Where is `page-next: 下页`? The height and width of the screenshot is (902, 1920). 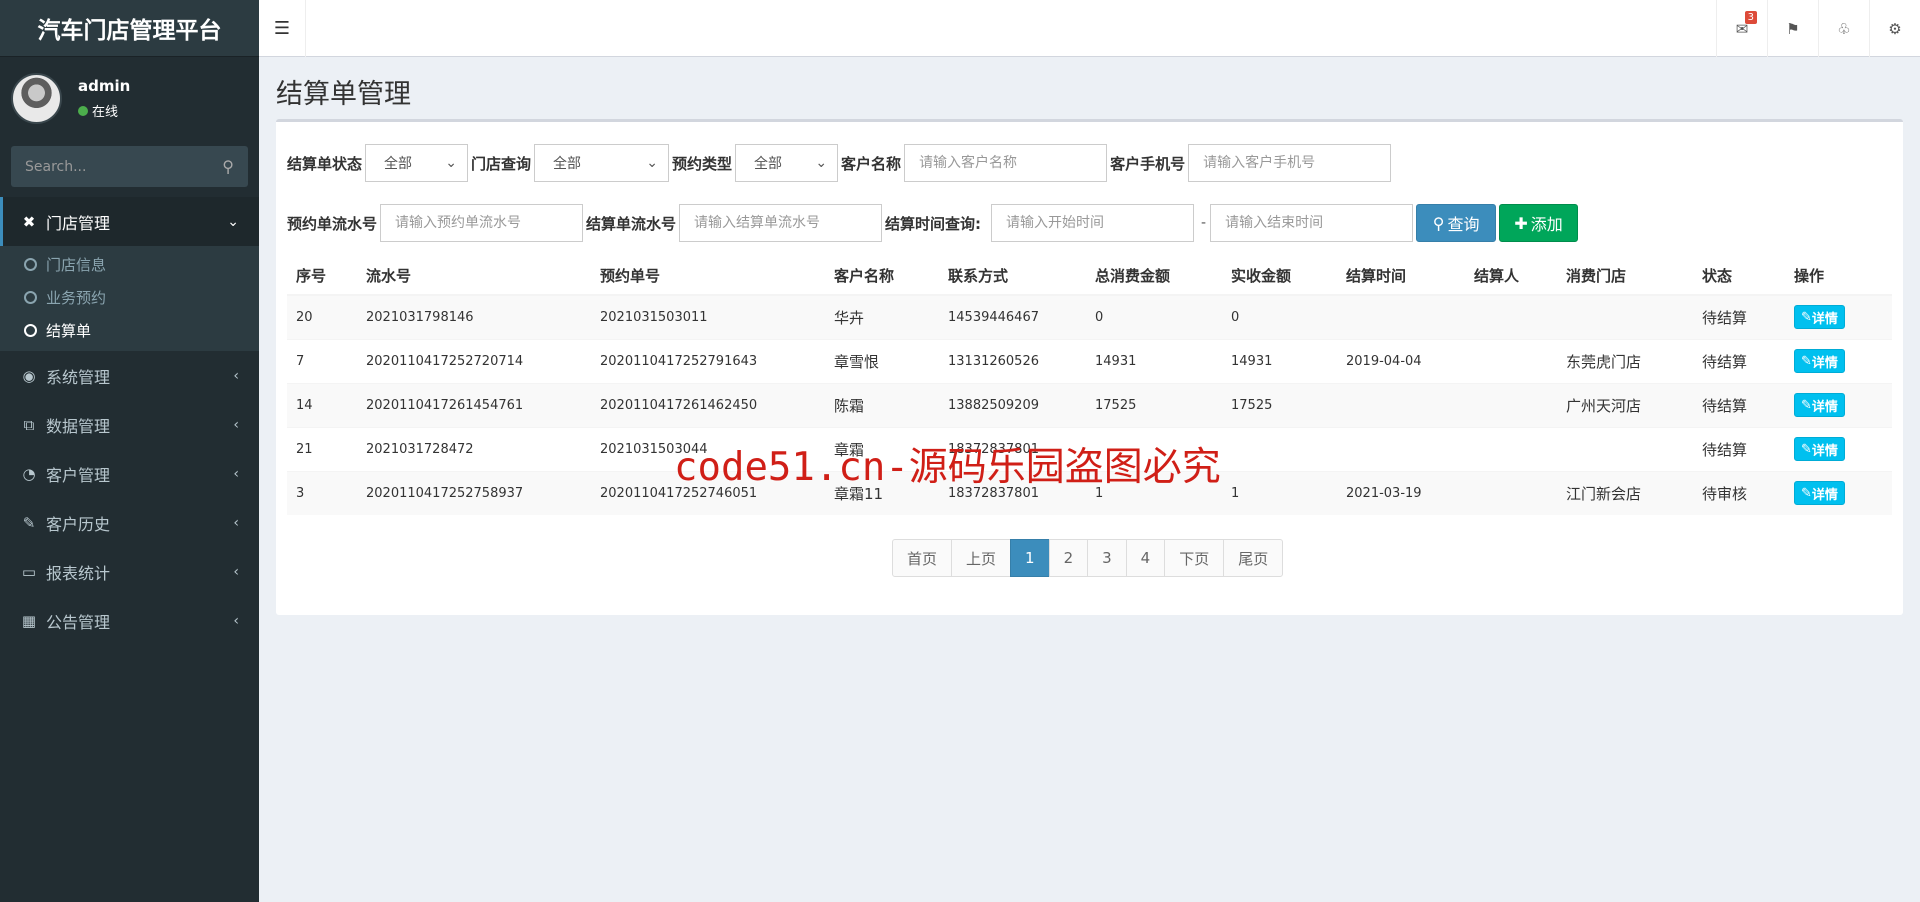
page-next: 下页 is located at coordinates (1194, 558).